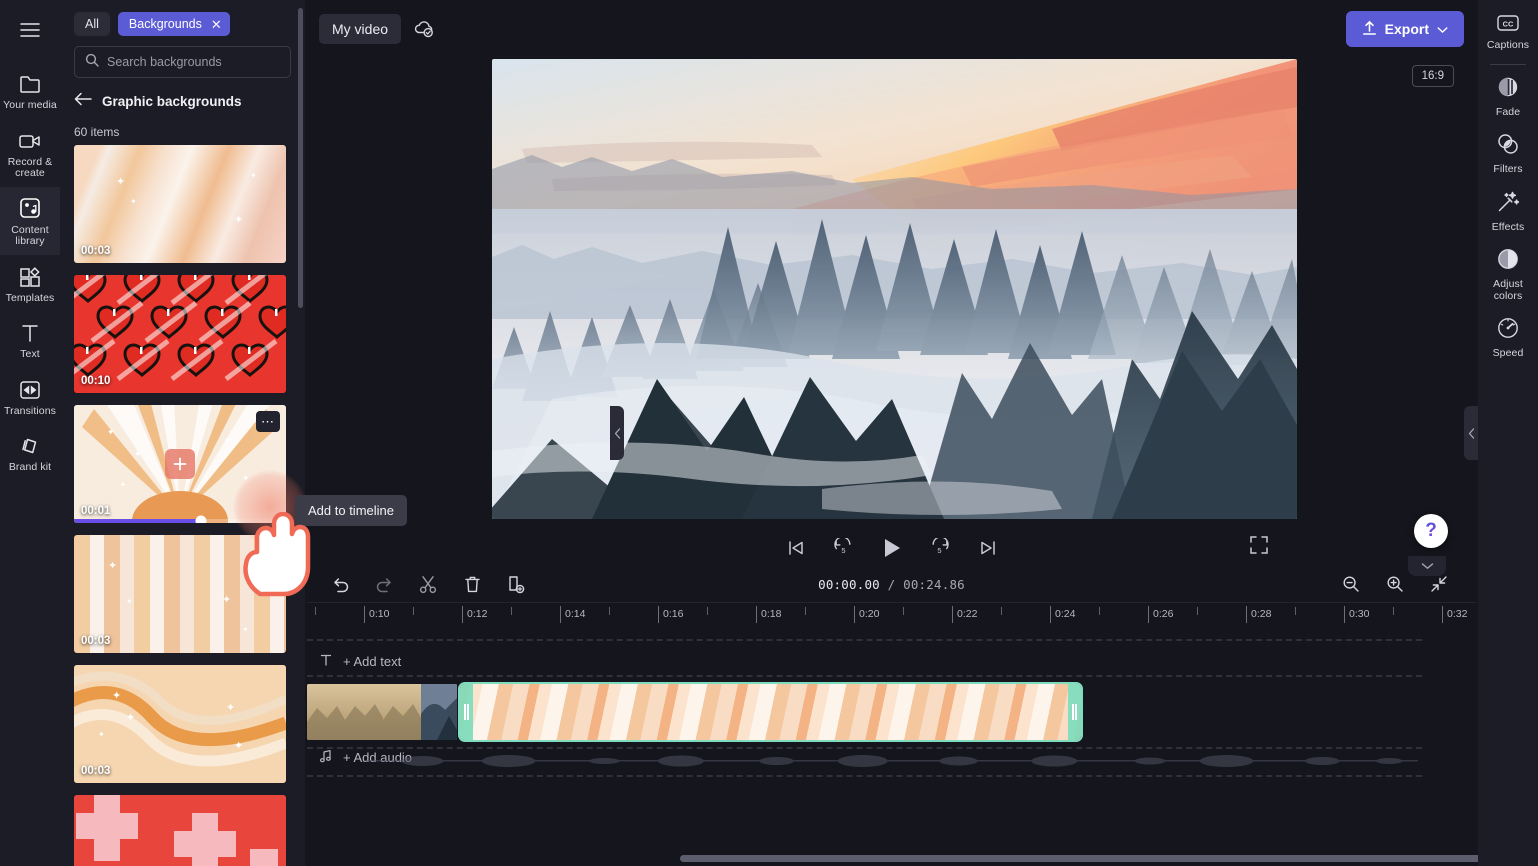 This screenshot has width=1538, height=866. Describe the element at coordinates (1109, 858) in the screenshot. I see `timeline-horizontal-scrollbar` at that location.